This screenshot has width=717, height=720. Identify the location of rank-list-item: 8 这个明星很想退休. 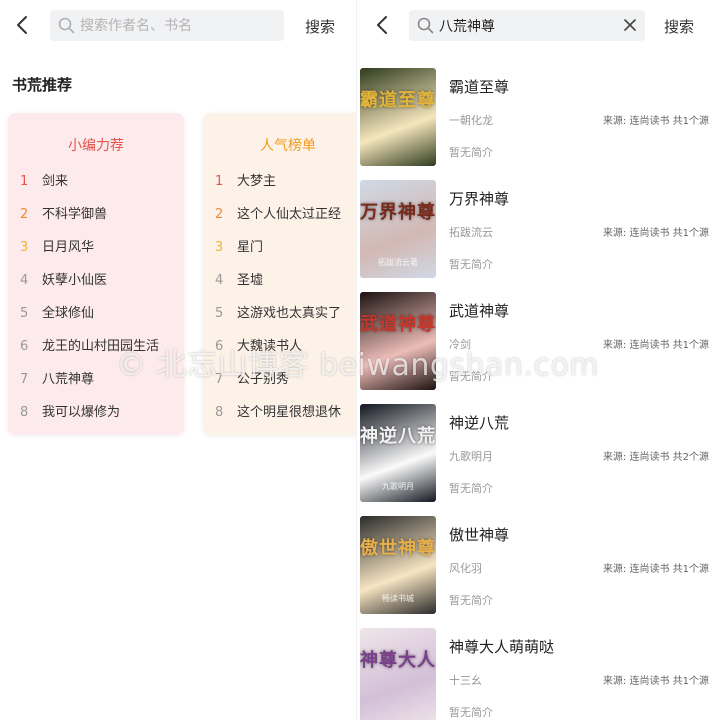
(278, 411).